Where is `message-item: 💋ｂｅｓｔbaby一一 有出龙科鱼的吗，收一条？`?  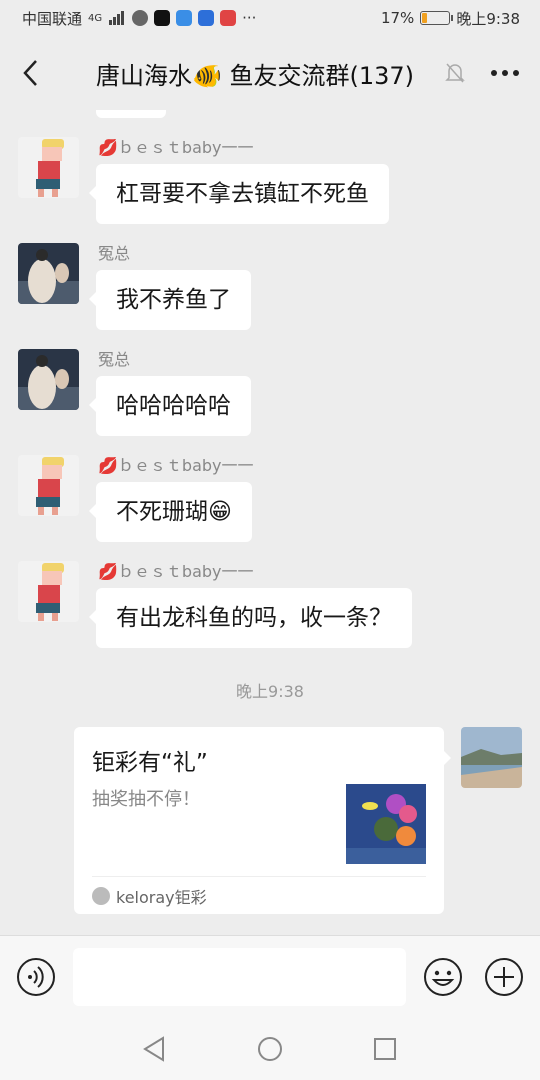 message-item: 💋ｂｅｓｔbaby一一 有出龙科鱼的吗，收一条？ is located at coordinates (270, 606).